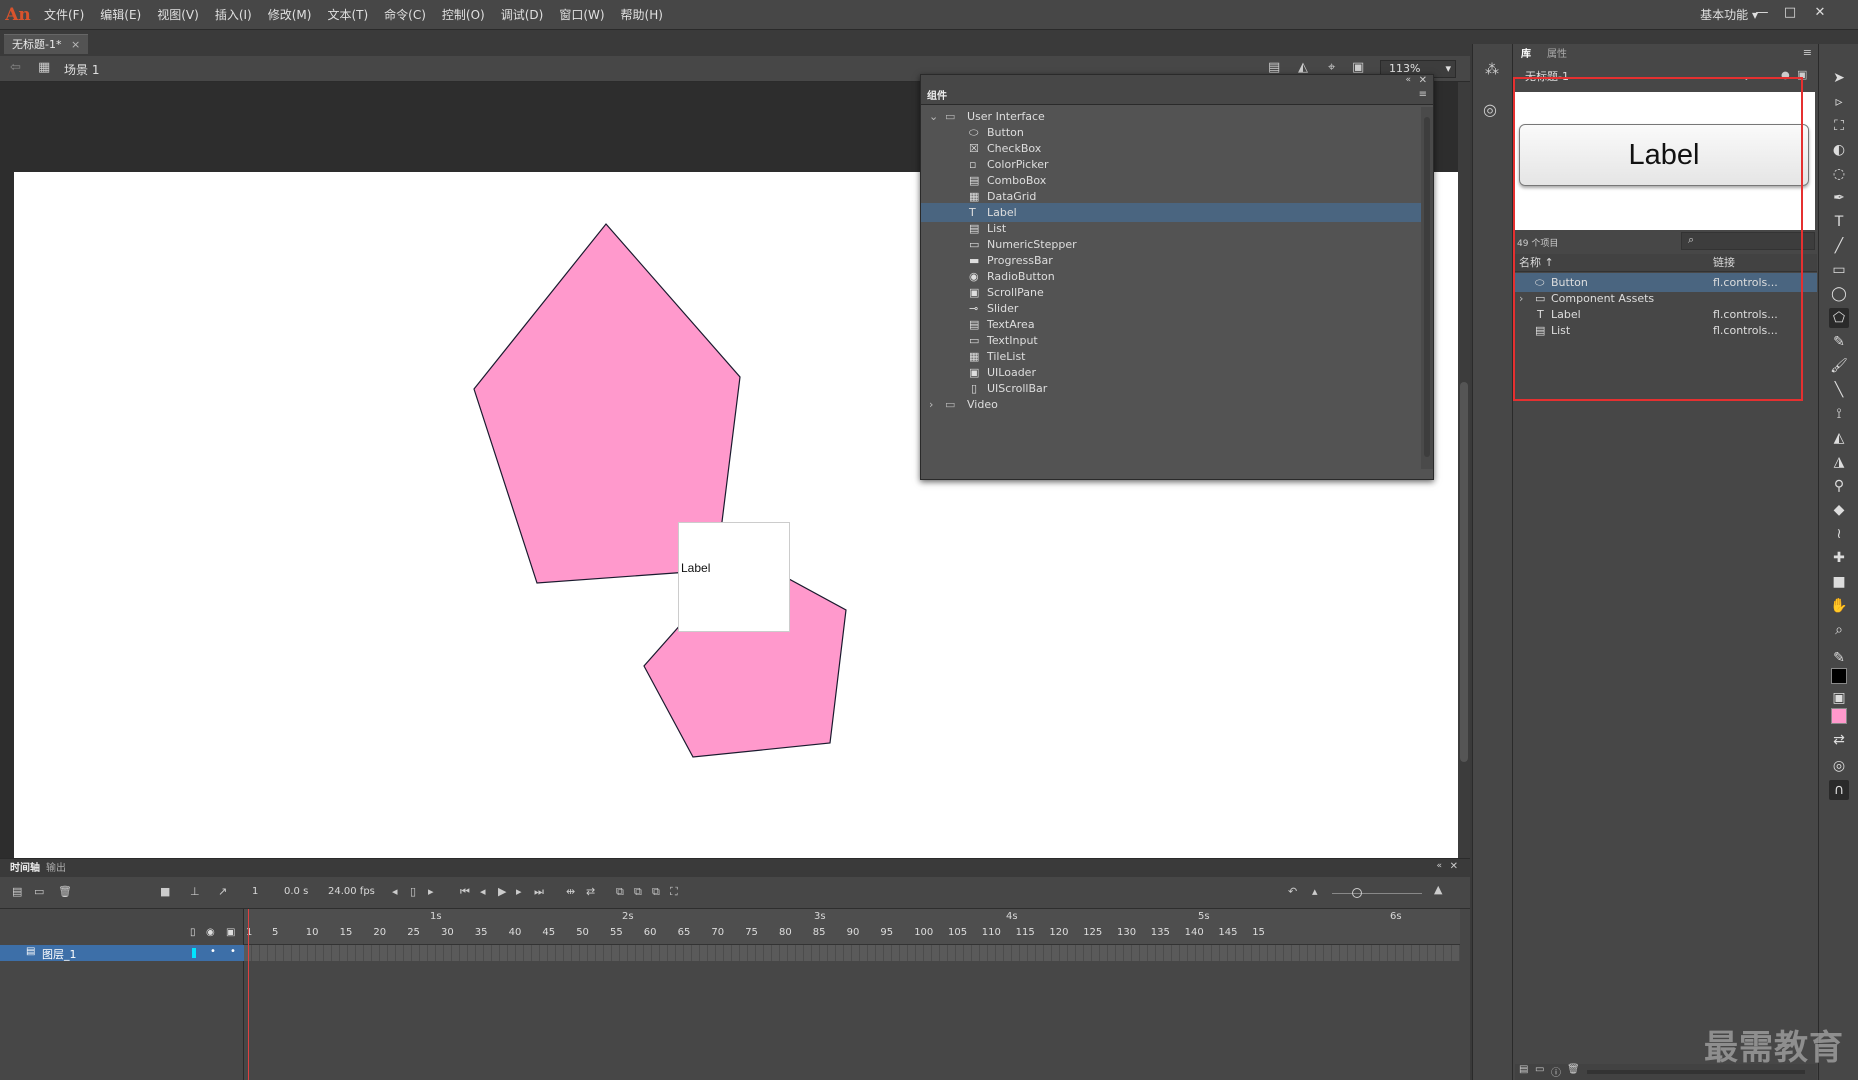 This screenshot has height=1080, width=1858. I want to click on new-layer-icon: ▤, so click(17, 891).